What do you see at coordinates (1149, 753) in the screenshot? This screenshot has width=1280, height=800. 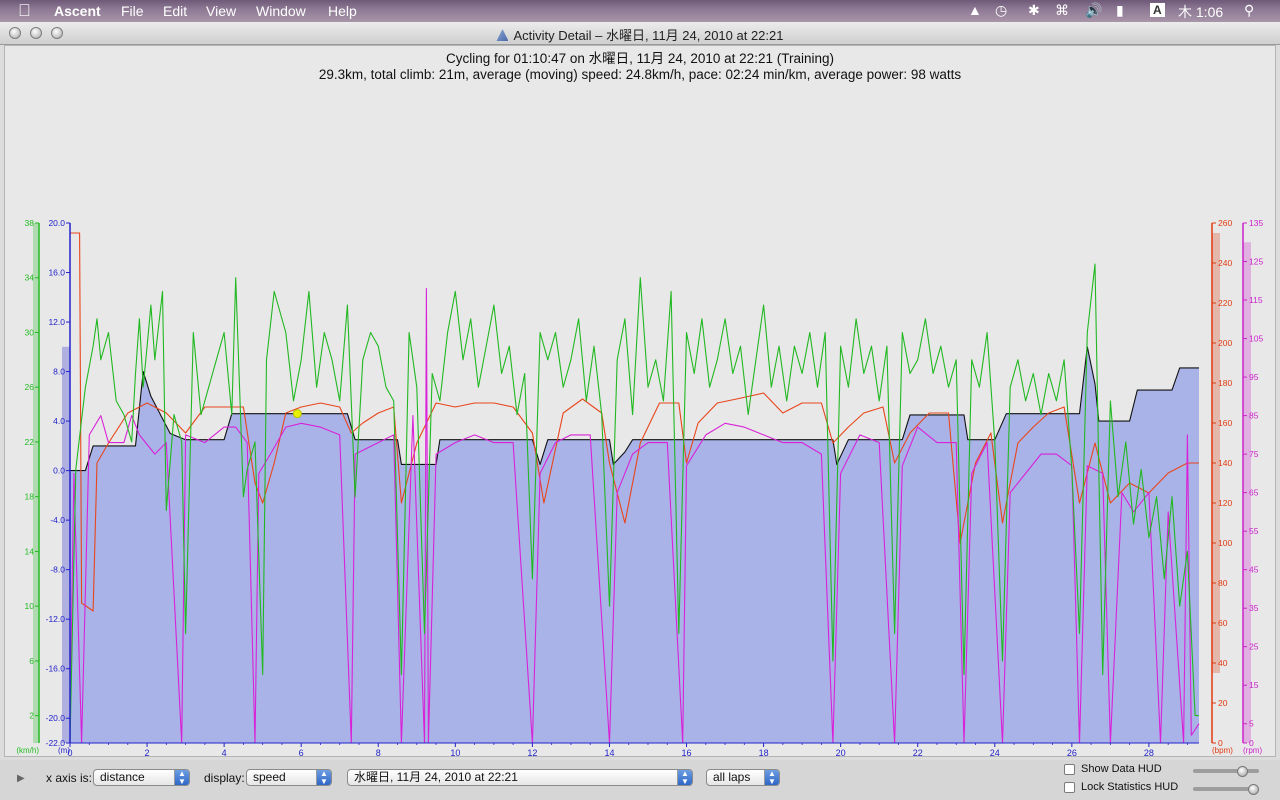 I see `x-tick-label: 28` at bounding box center [1149, 753].